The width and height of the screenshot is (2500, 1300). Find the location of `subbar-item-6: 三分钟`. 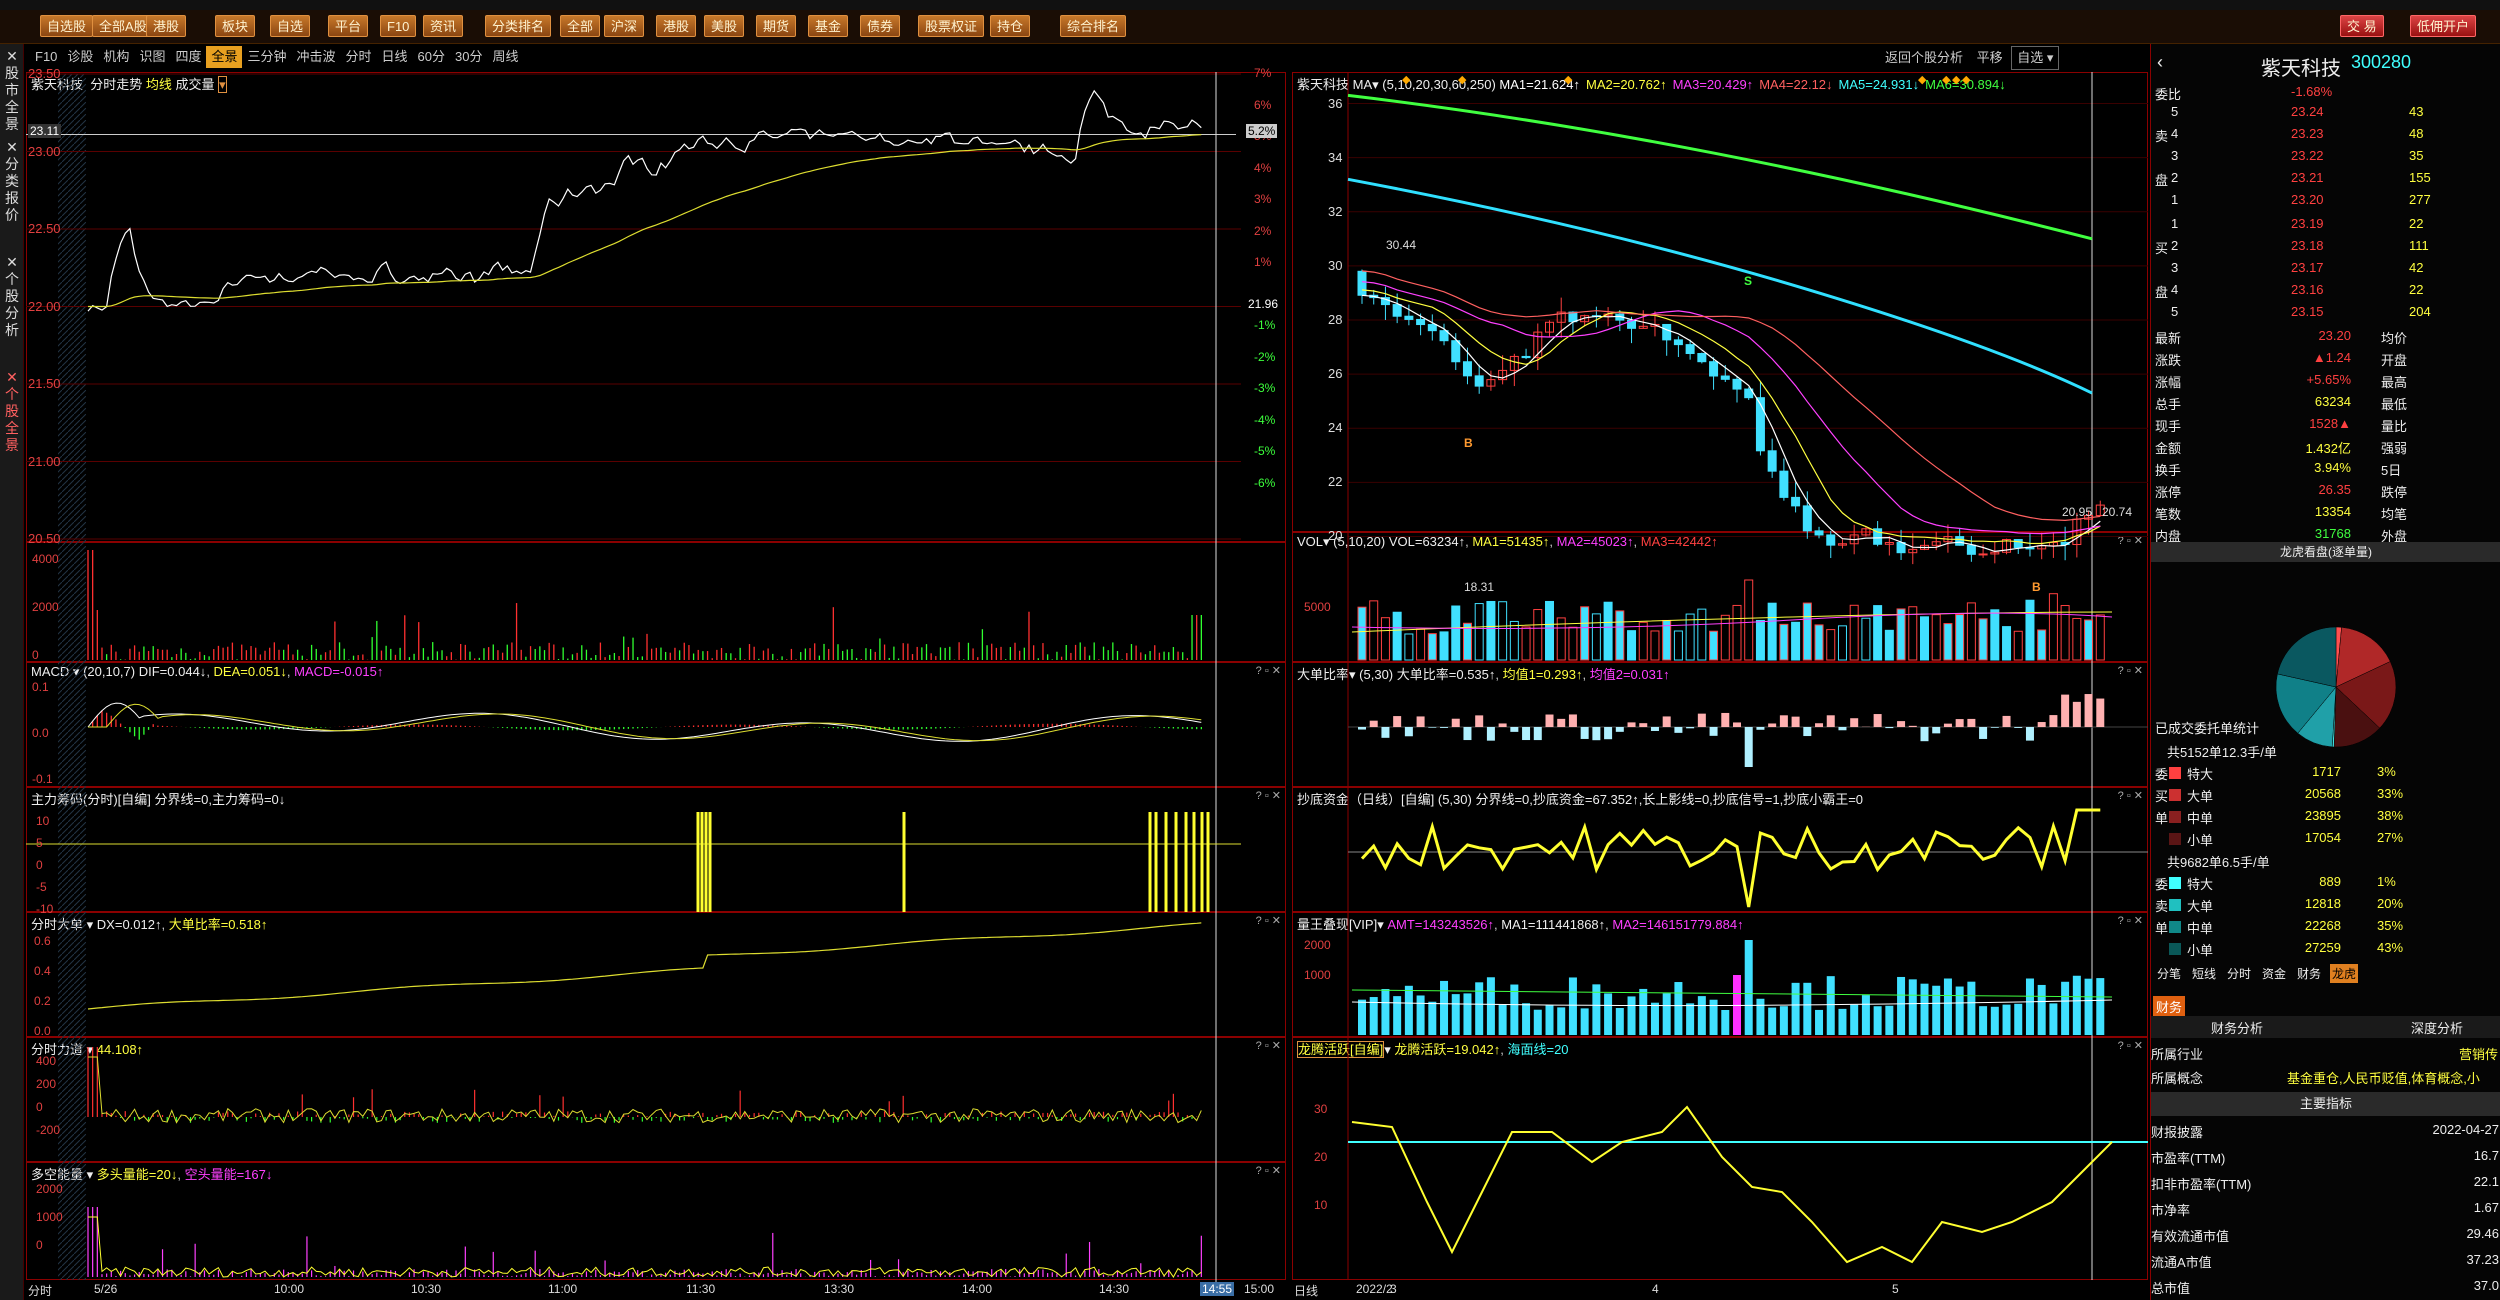

subbar-item-6: 三分钟 is located at coordinates (266, 57).